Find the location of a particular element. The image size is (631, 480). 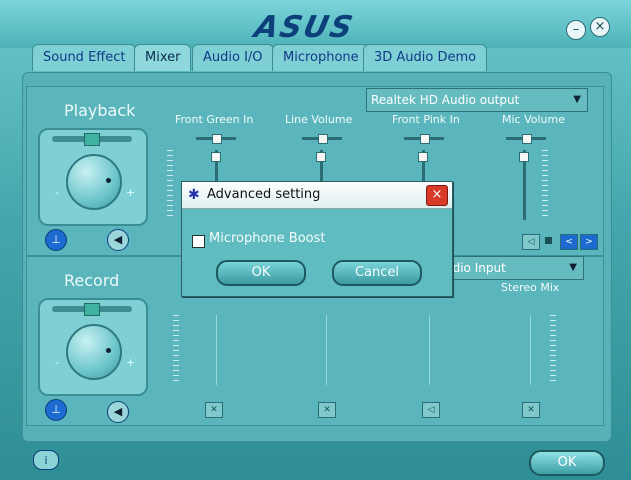

record-volume-control: - + is located at coordinates (93, 347).